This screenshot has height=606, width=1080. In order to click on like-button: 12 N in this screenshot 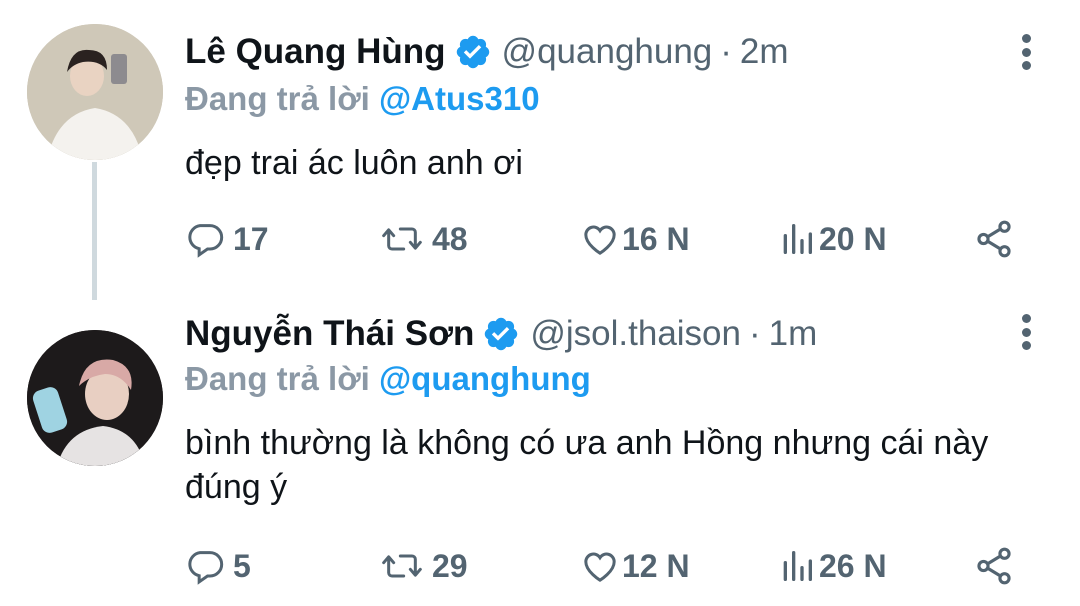, I will do `click(635, 566)`.